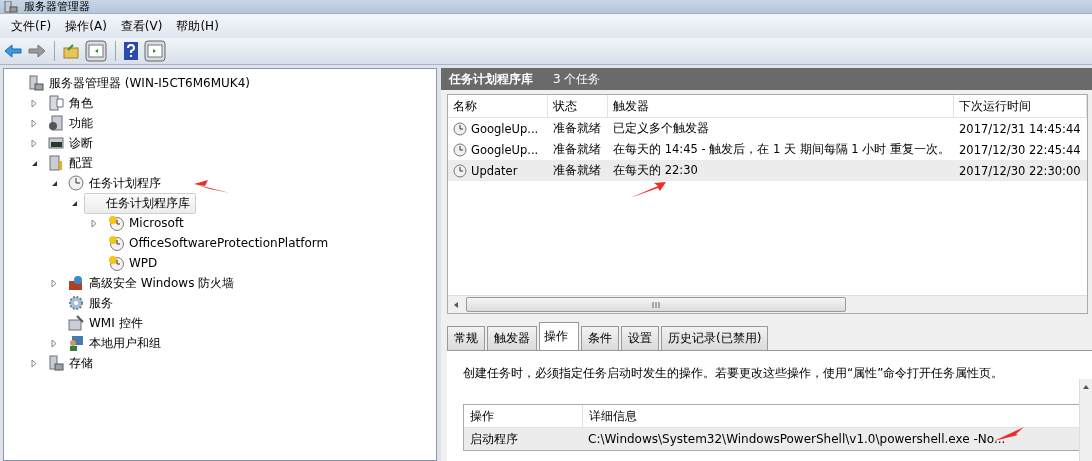 The image size is (1092, 461). I want to click on task-row: Updater 准备就绪 在每天的 22:30 2017/12/30 22:30:00, so click(767, 170).